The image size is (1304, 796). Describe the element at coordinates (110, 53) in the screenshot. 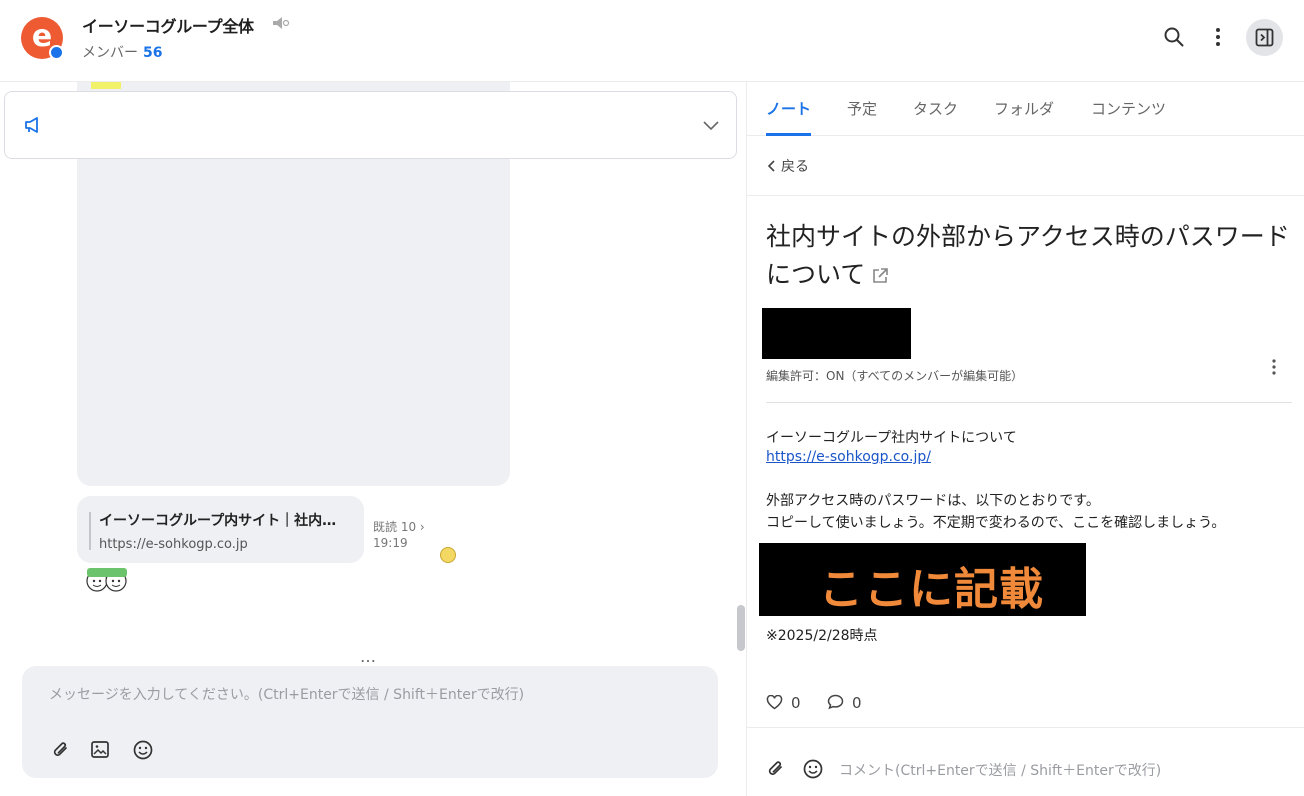

I see `members-label: メンバー` at that location.